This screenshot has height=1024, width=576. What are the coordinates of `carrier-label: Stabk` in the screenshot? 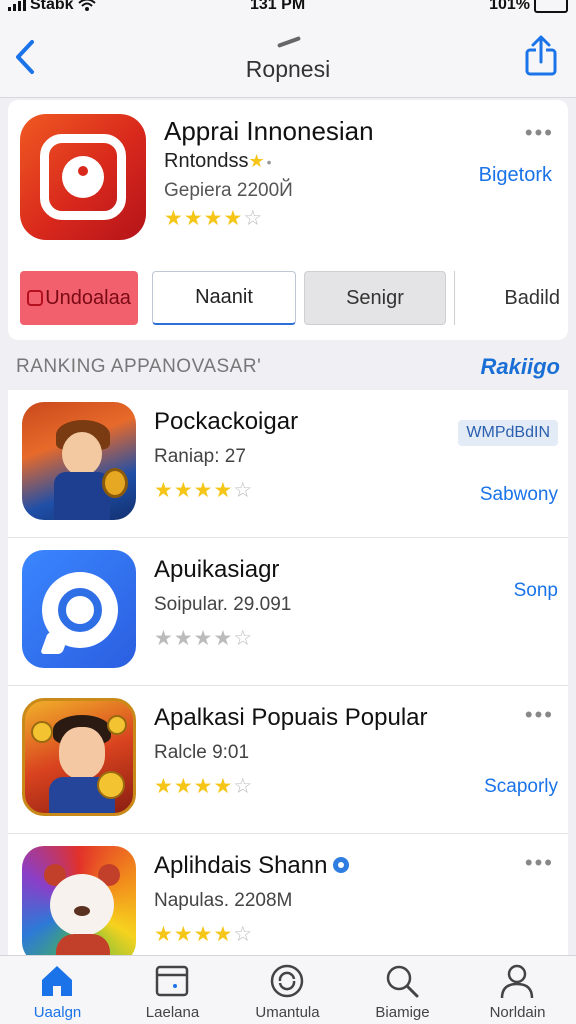 It's located at (52, 6).